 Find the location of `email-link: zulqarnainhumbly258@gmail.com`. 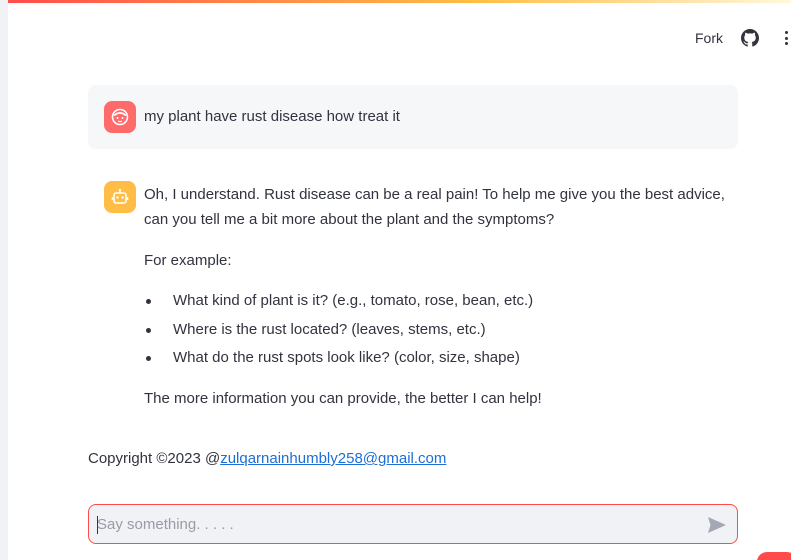

email-link: zulqarnainhumbly258@gmail.com is located at coordinates (333, 458).